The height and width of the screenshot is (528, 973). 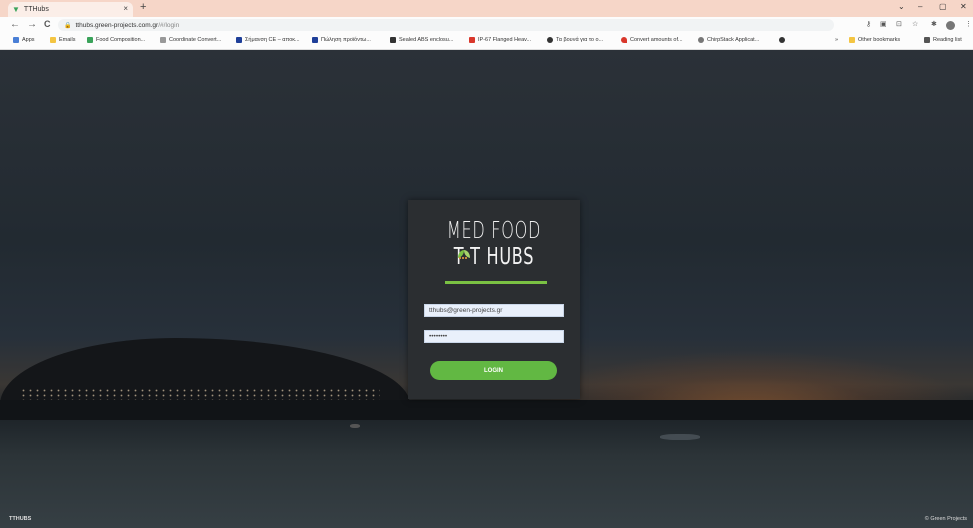 What do you see at coordinates (36, 9) in the screenshot?
I see `tab-title: TTHubs` at bounding box center [36, 9].